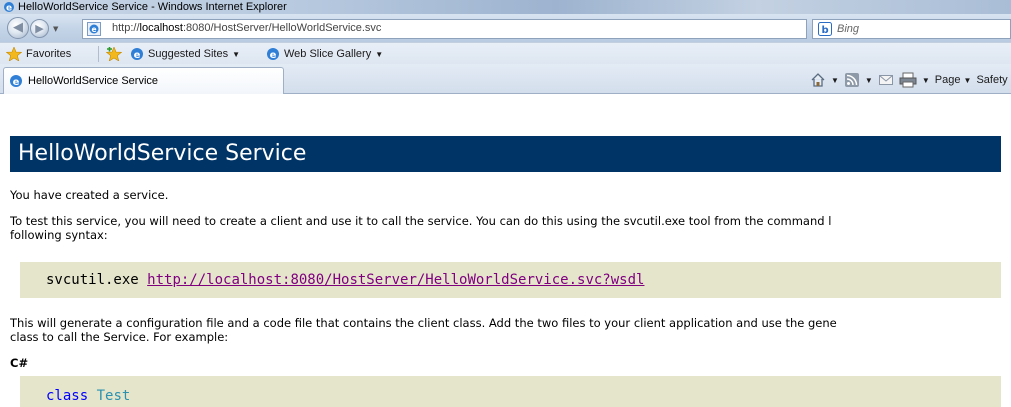  What do you see at coordinates (67, 396) in the screenshot?
I see `code-keyword: class` at bounding box center [67, 396].